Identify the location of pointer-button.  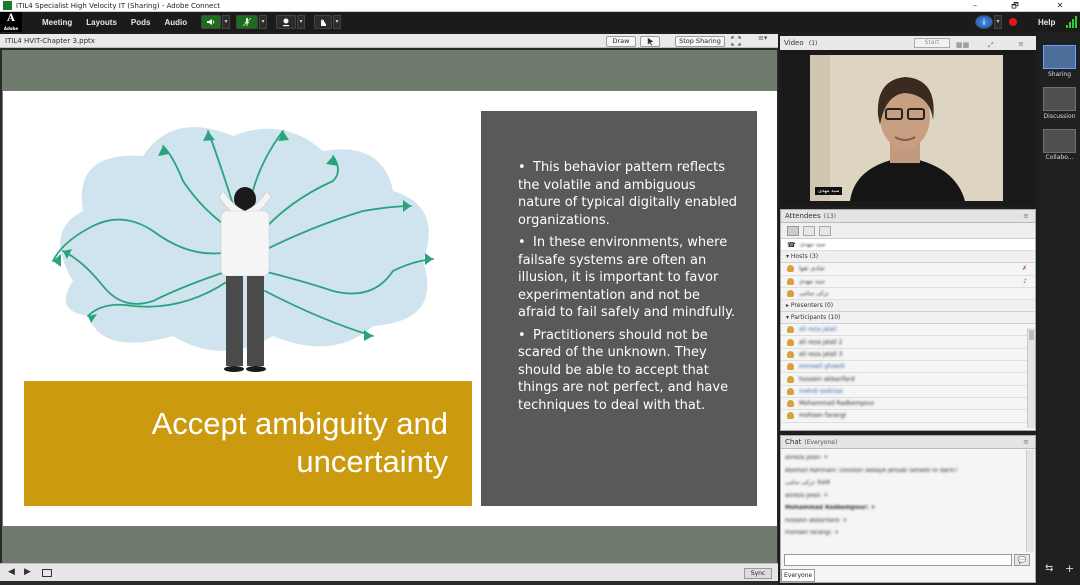
(650, 41).